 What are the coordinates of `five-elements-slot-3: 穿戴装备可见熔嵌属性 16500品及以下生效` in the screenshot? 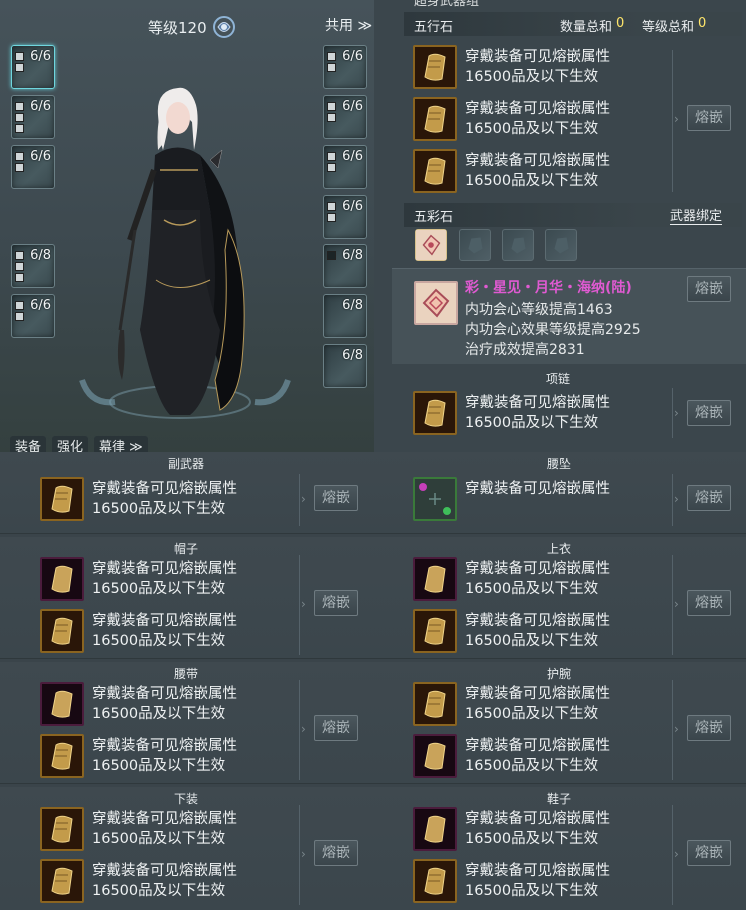 It's located at (553, 175).